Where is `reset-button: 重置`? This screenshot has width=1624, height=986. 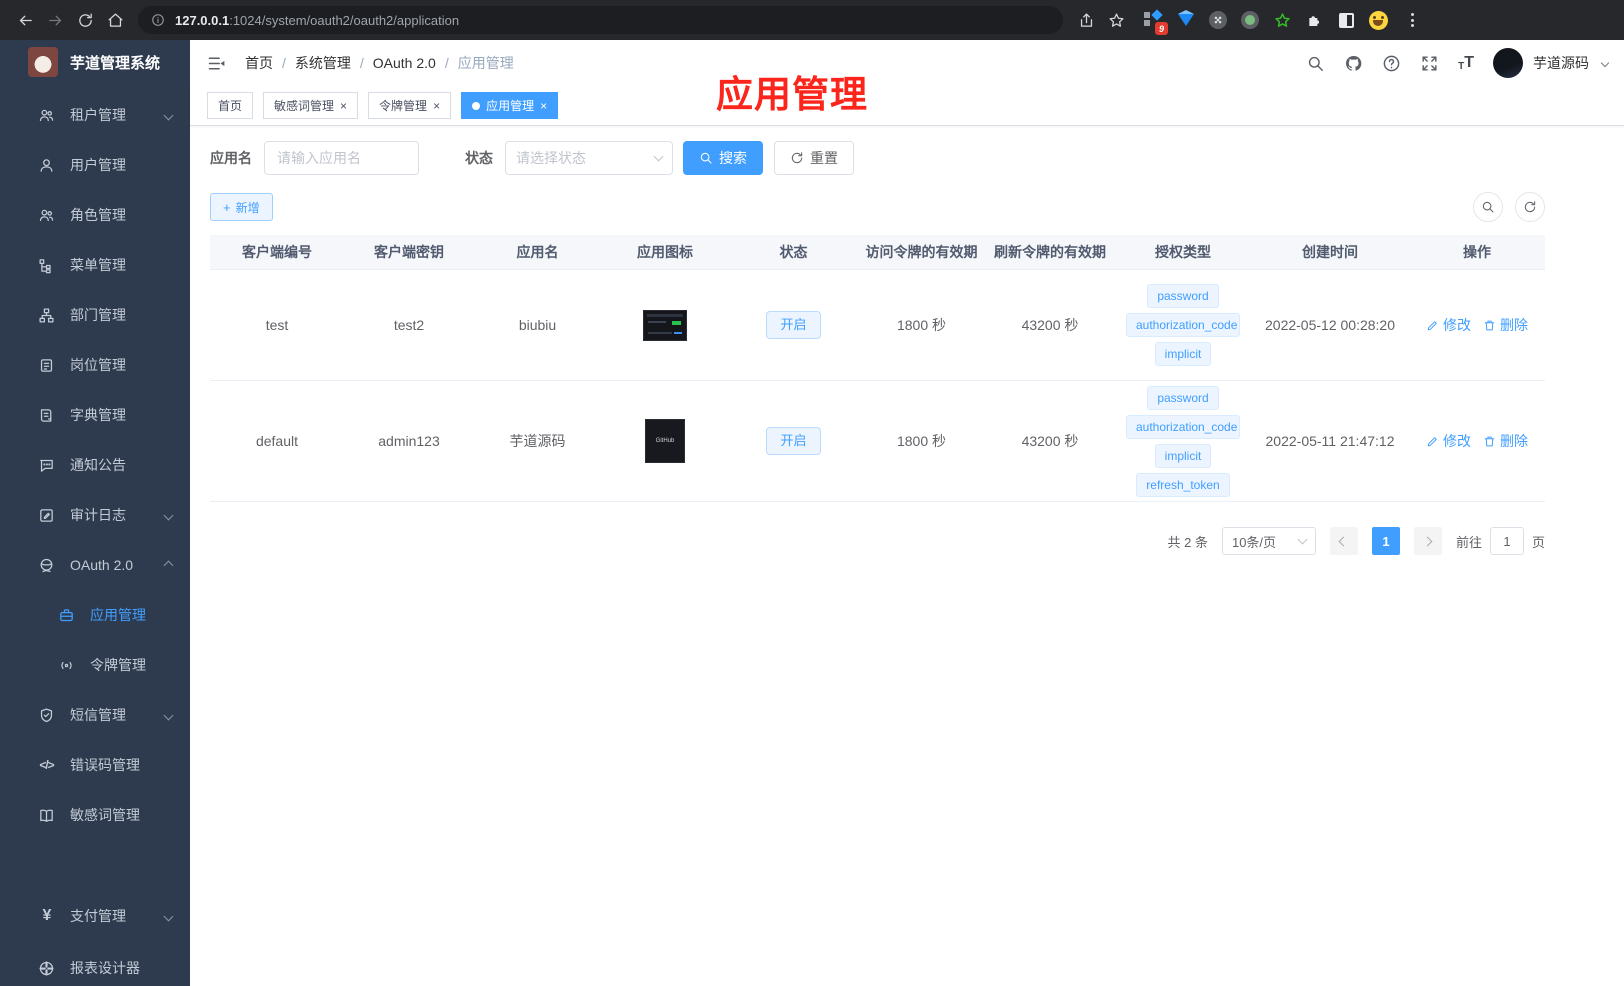 reset-button: 重置 is located at coordinates (814, 158).